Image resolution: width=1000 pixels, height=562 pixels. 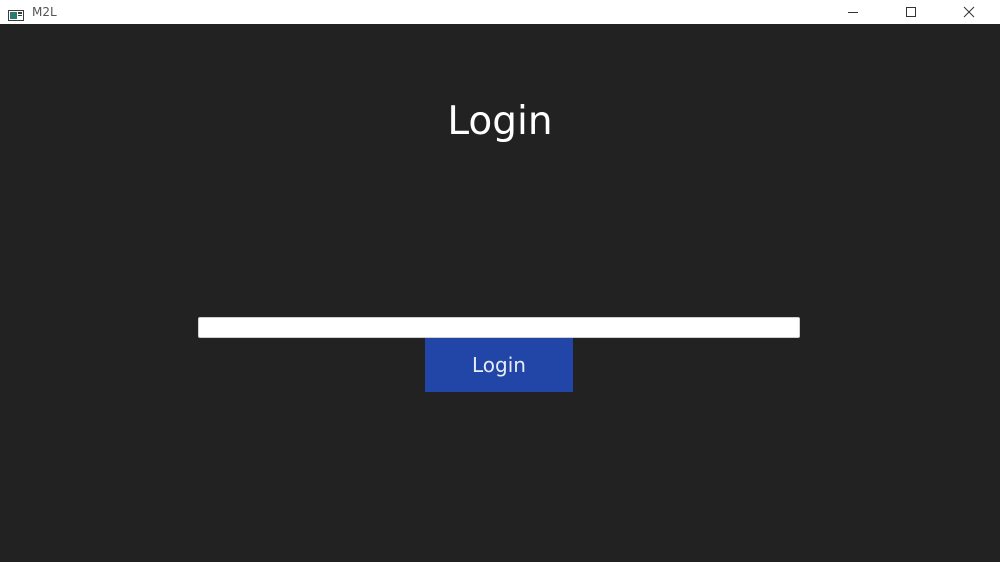 What do you see at coordinates (500, 121) in the screenshot?
I see `page-title: Login` at bounding box center [500, 121].